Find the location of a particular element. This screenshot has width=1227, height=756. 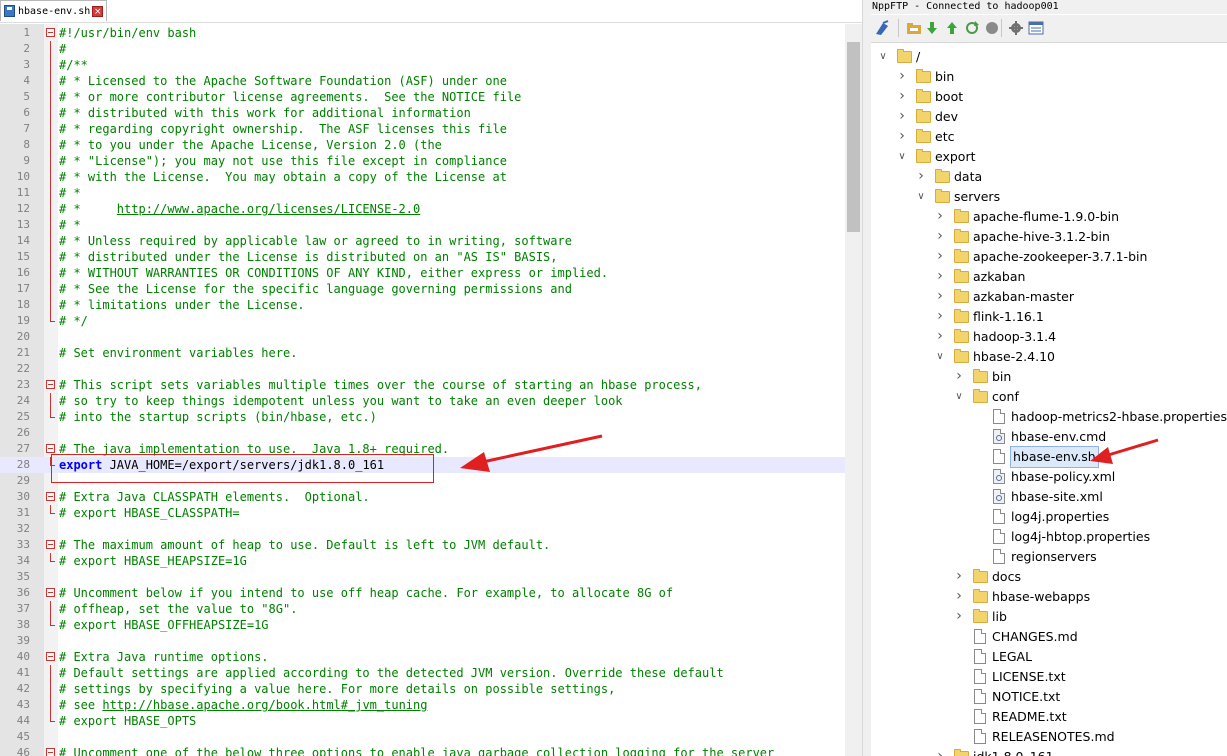

tree-folder-hbase-webapps: › hbase-webapps is located at coordinates (1049, 597).